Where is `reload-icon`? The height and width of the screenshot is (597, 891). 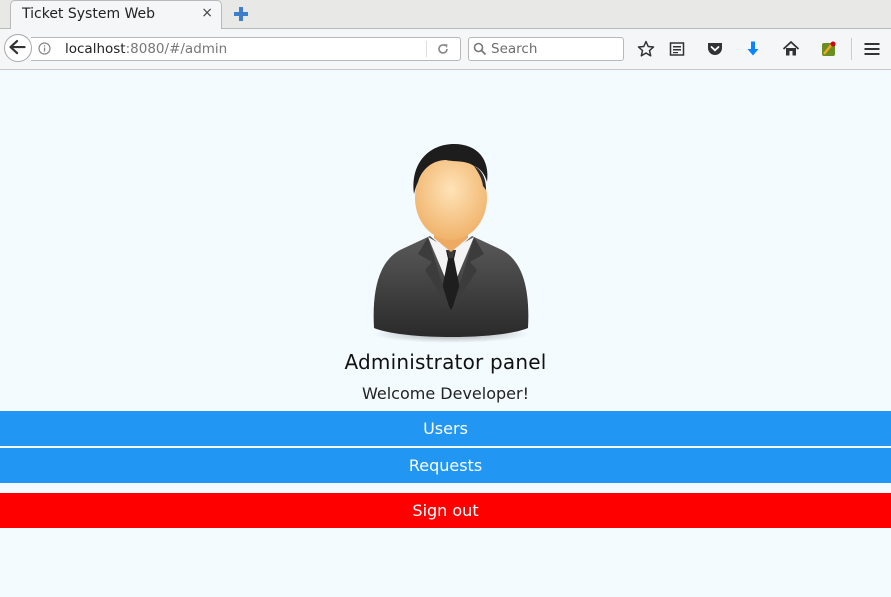
reload-icon is located at coordinates (443, 49).